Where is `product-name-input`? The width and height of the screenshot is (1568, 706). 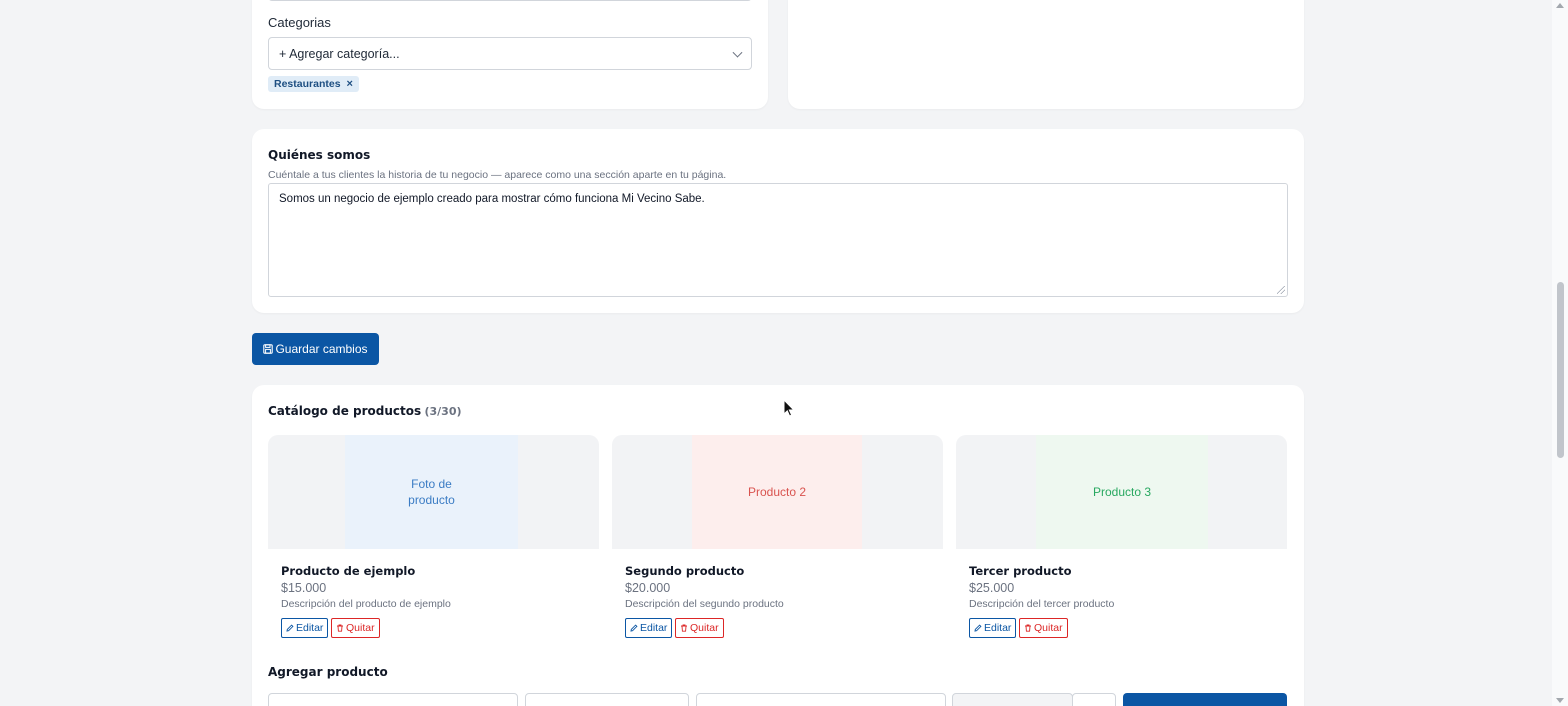 product-name-input is located at coordinates (393, 699).